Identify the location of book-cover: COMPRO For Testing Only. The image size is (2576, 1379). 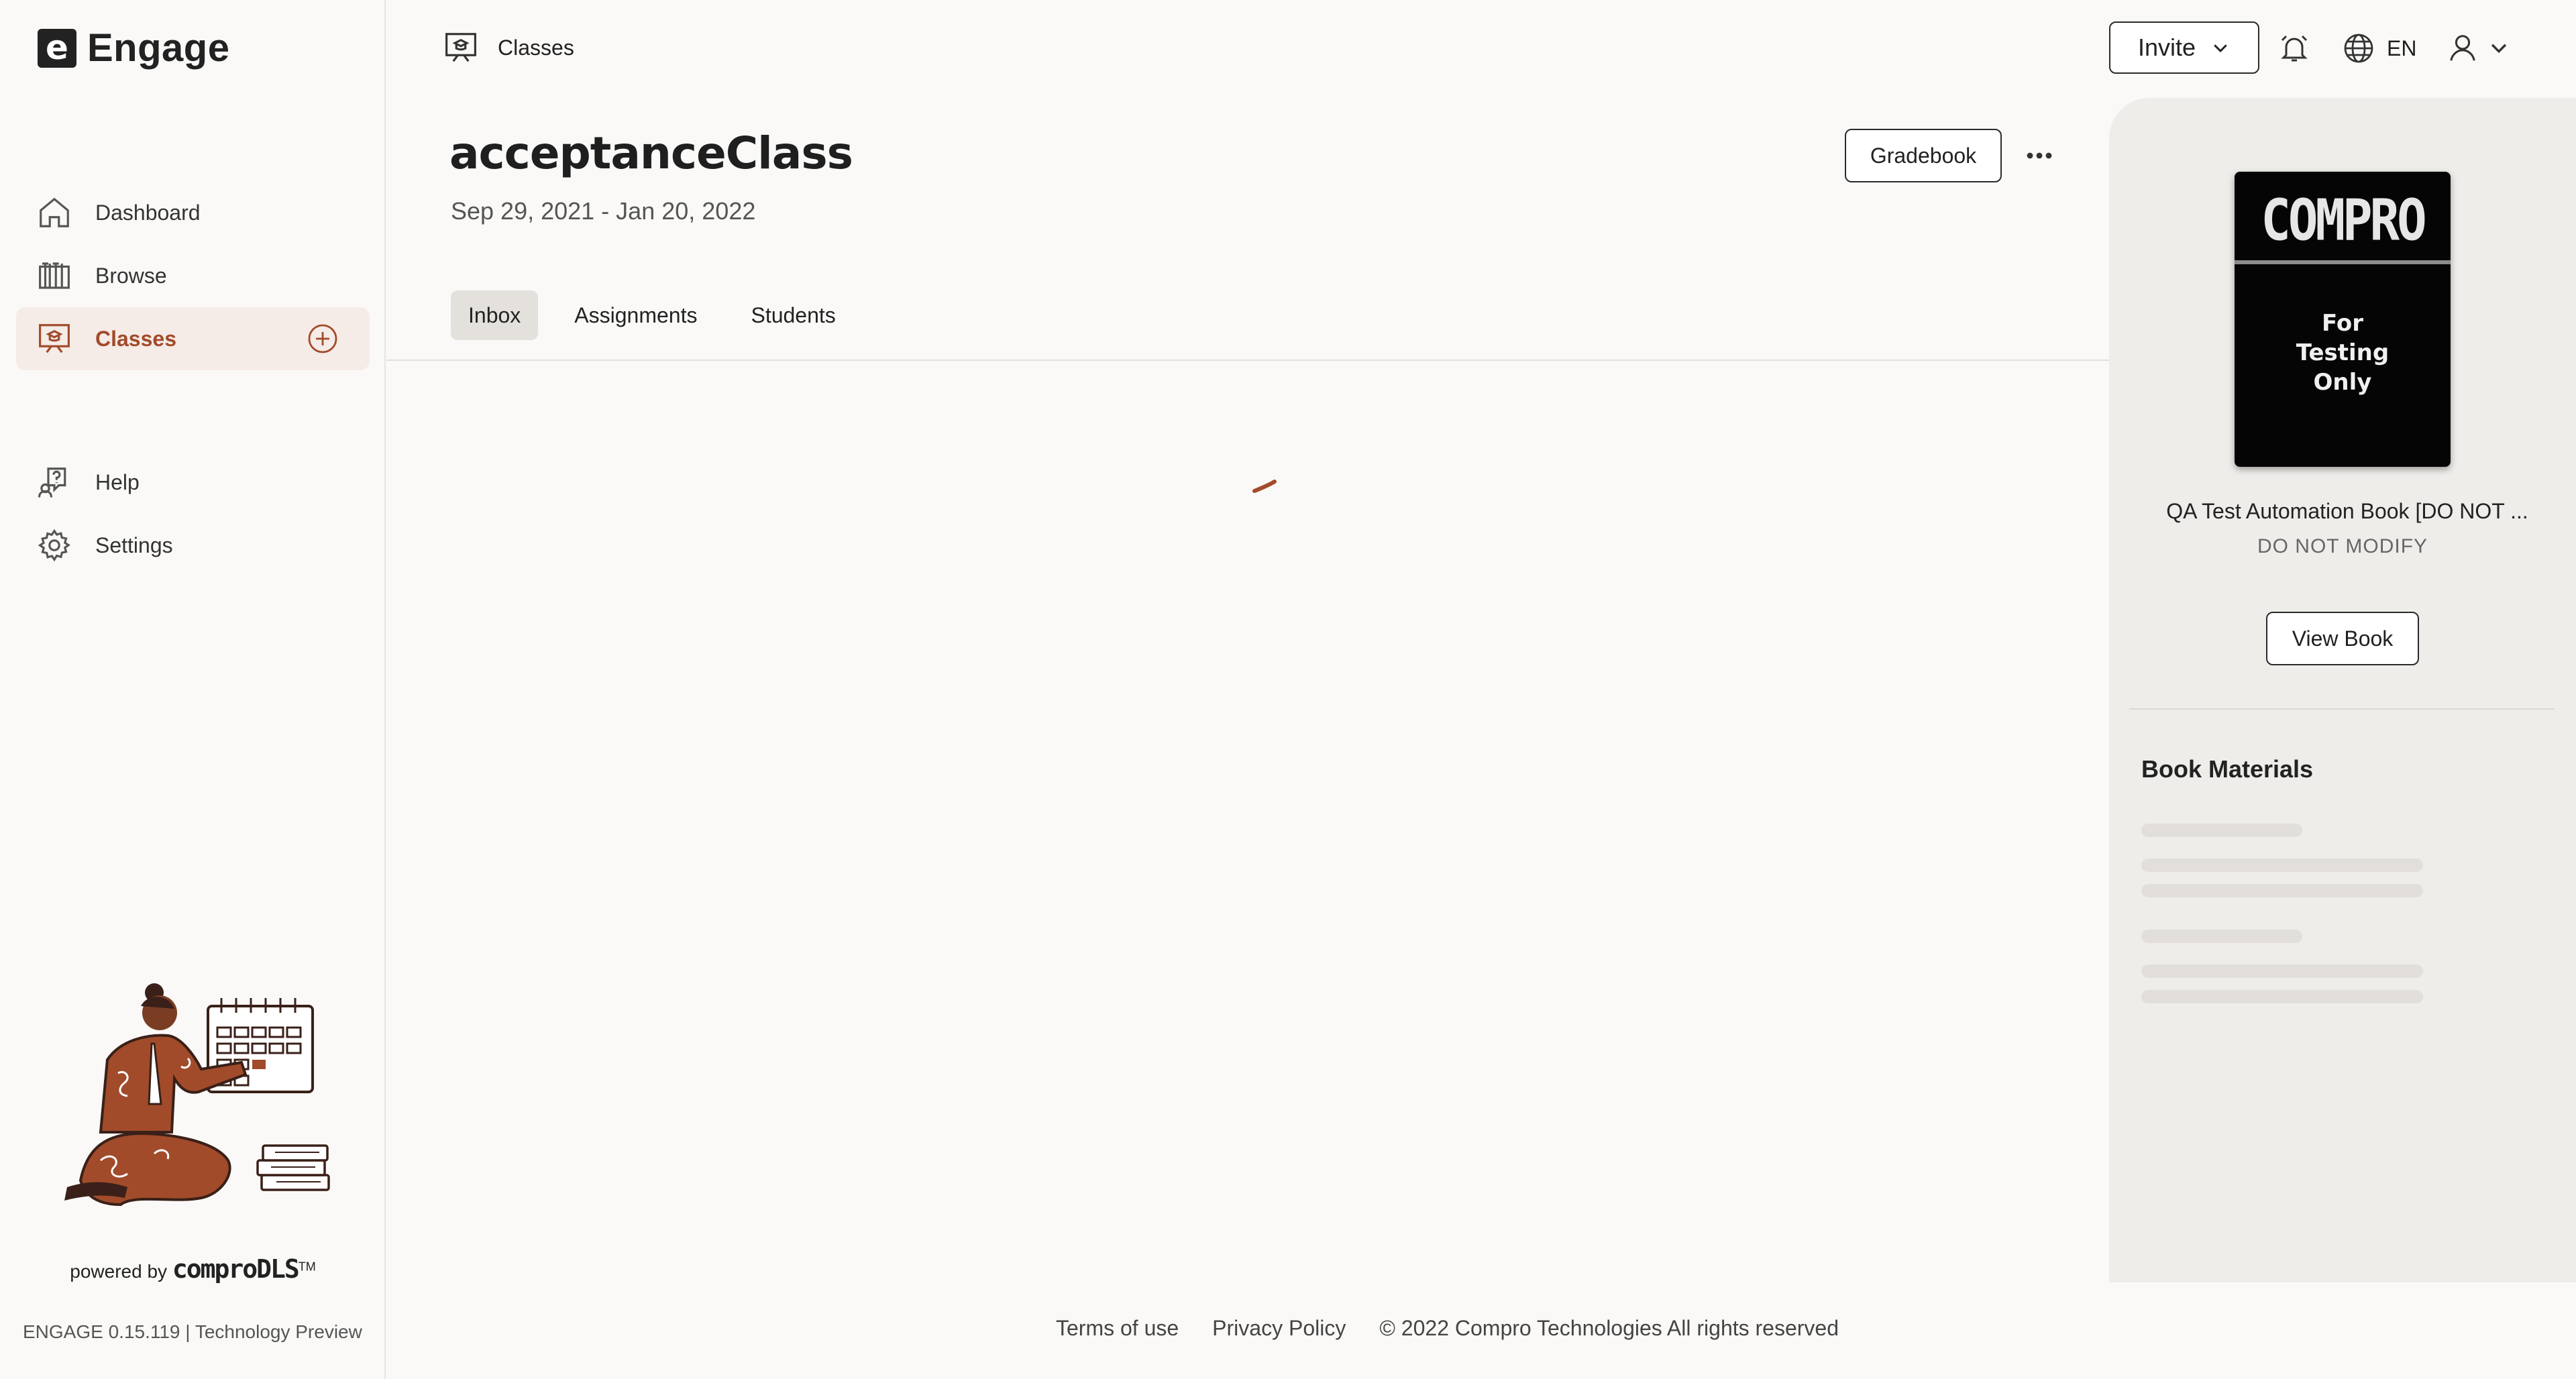
(2343, 319).